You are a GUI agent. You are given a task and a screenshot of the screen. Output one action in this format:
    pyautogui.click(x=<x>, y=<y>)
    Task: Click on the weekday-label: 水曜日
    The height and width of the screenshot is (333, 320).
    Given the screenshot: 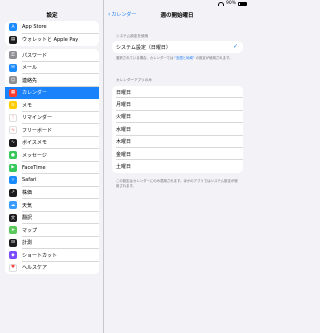 What is the action you would take?
    pyautogui.click(x=124, y=129)
    